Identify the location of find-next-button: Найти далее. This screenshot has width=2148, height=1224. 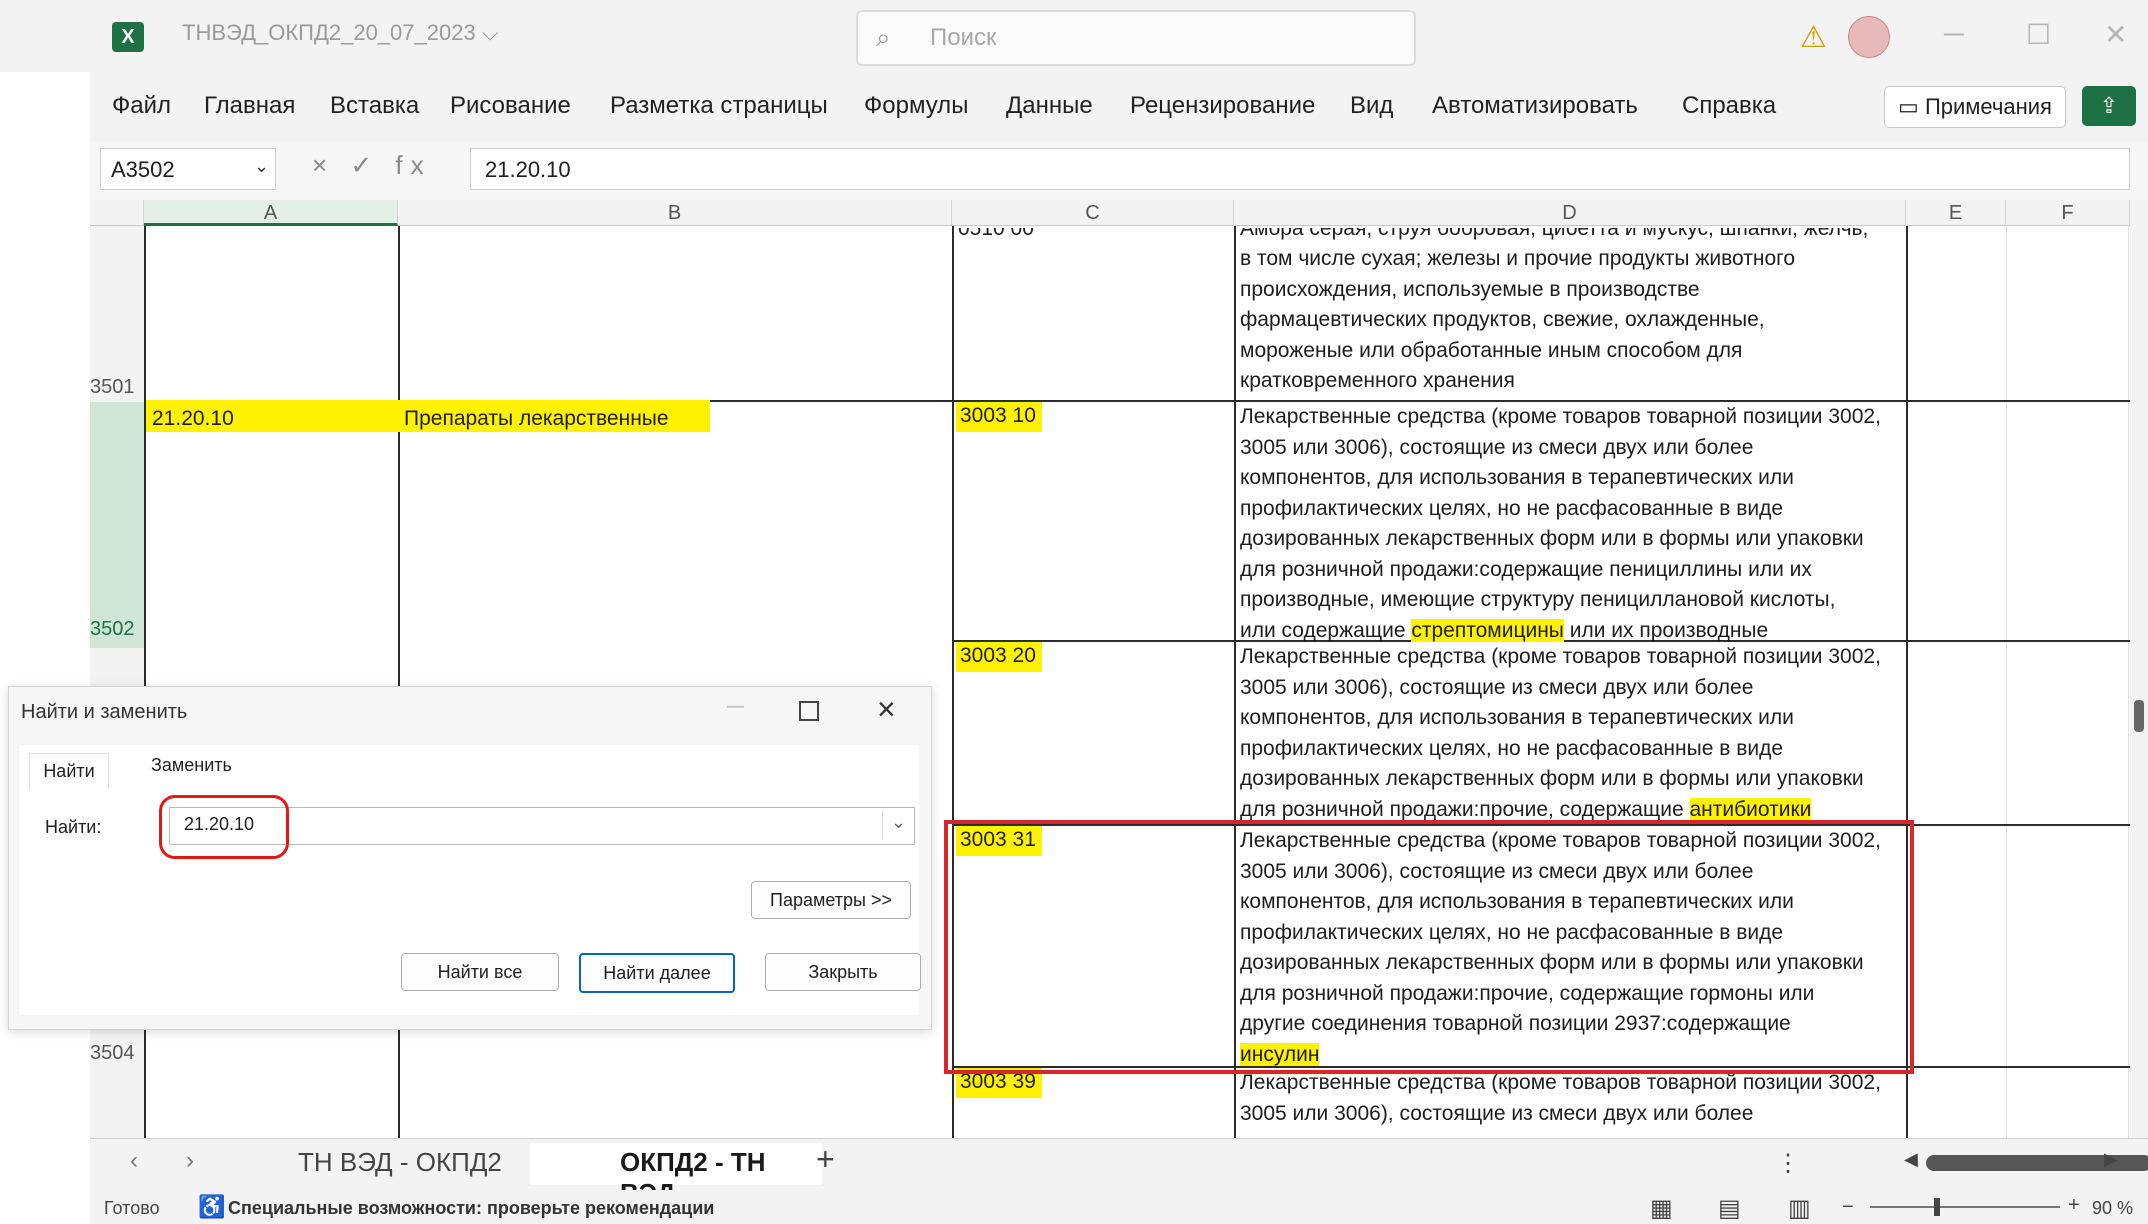
(657, 973).